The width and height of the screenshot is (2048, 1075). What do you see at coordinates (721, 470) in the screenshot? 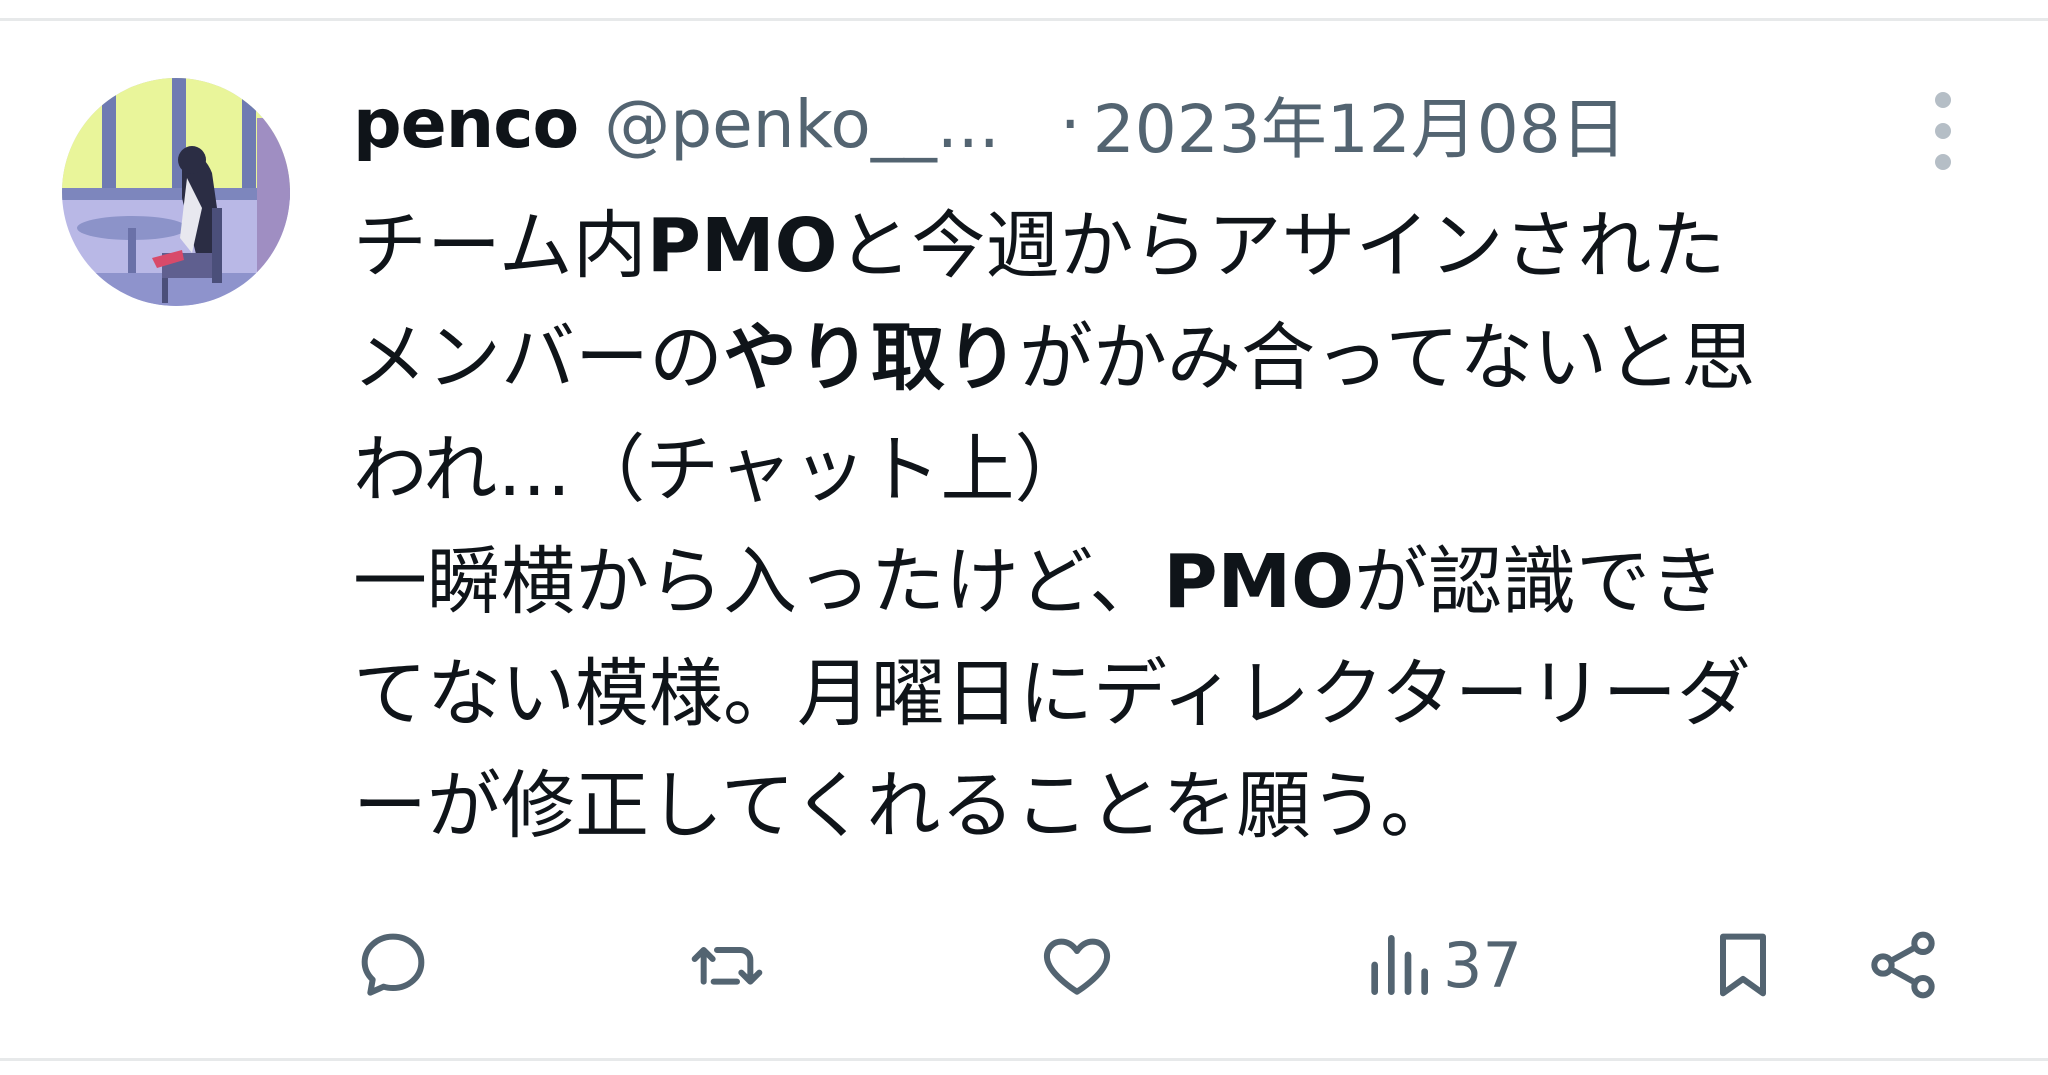
I see `tweet-line: われ…（チャット上）` at bounding box center [721, 470].